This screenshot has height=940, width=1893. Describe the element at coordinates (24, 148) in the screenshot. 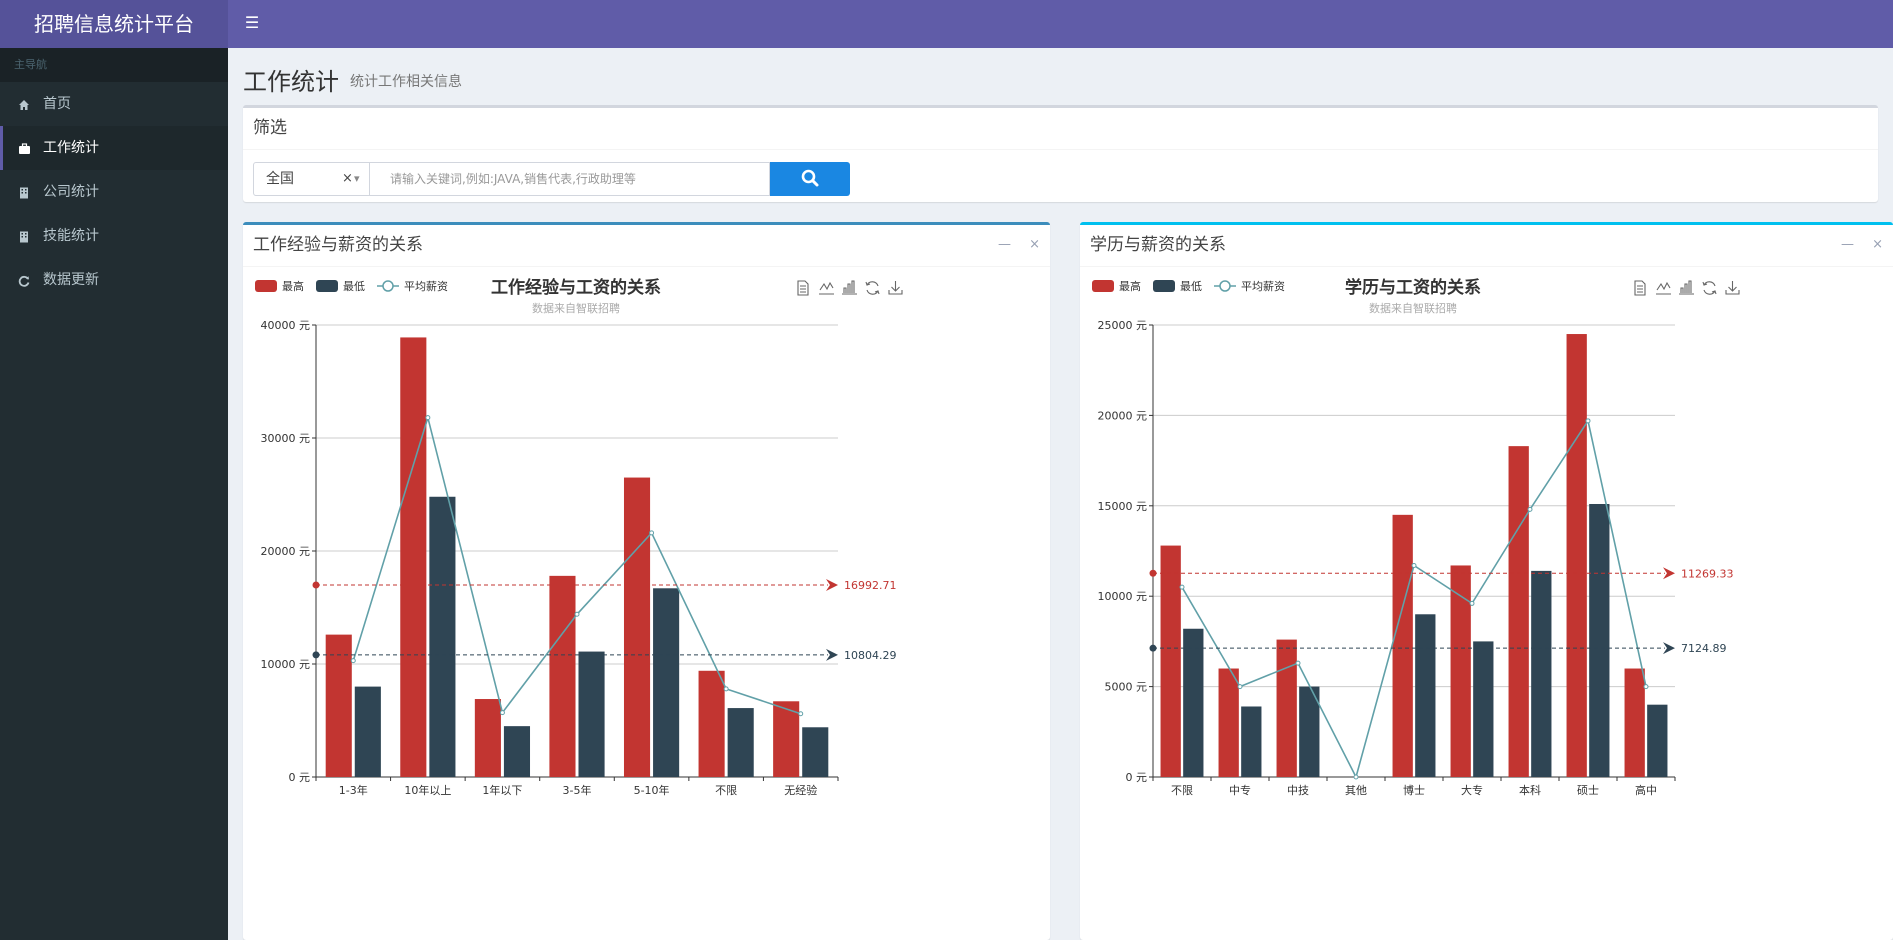

I see `briefcase-icon` at that location.